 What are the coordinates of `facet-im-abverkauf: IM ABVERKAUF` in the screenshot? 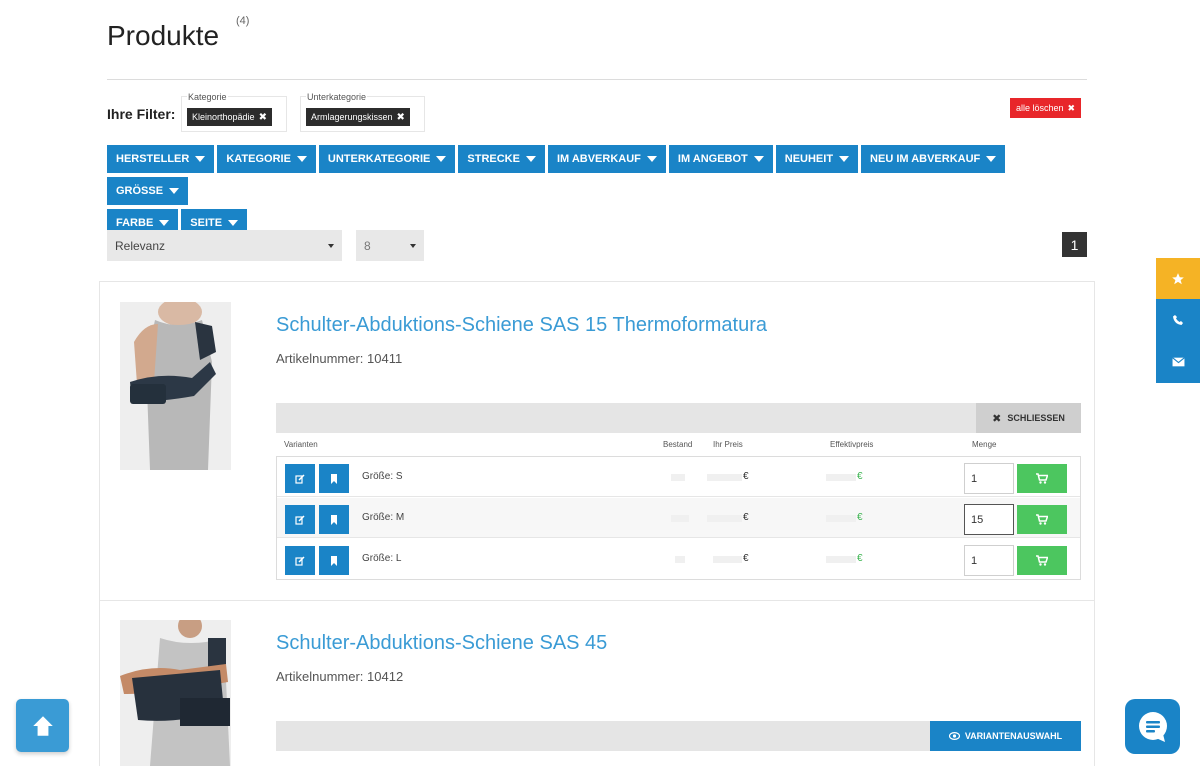 It's located at (606, 159).